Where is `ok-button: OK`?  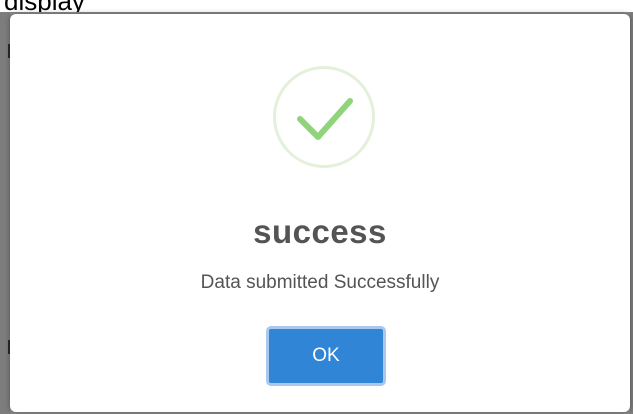 ok-button: OK is located at coordinates (326, 356).